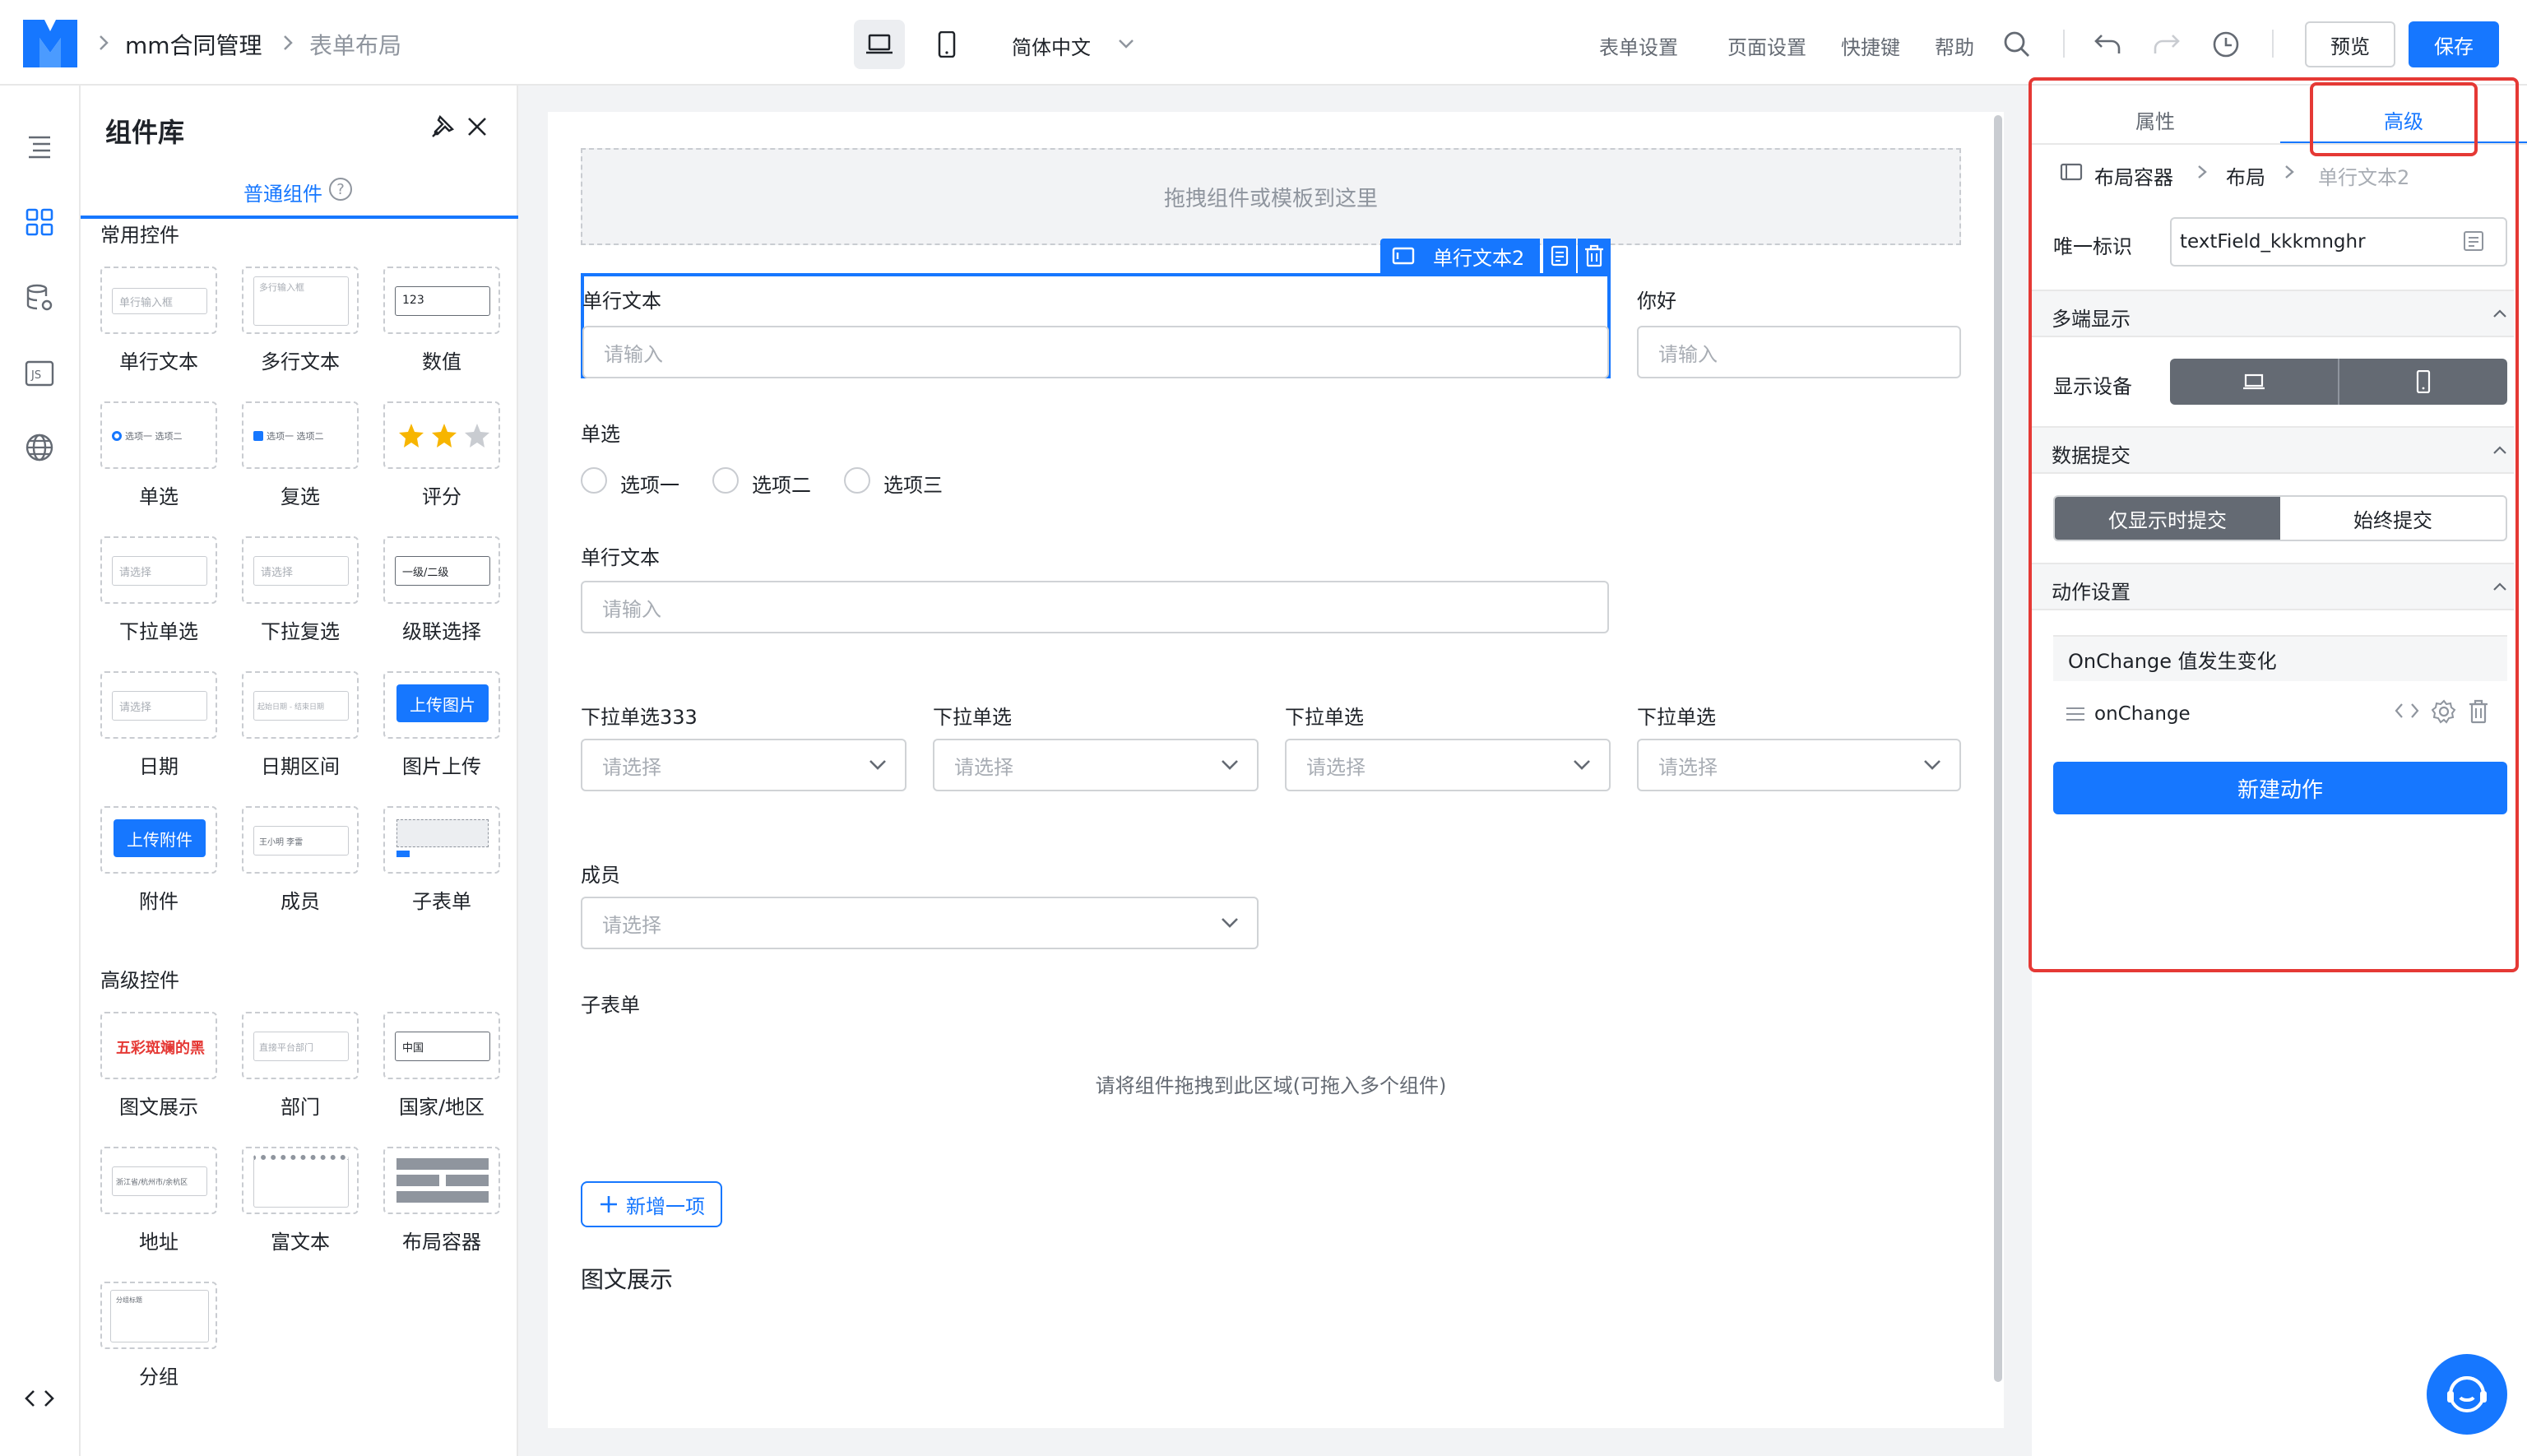 This screenshot has width=2527, height=1456. What do you see at coordinates (2394, 119) in the screenshot?
I see `highlight-box-tab` at bounding box center [2394, 119].